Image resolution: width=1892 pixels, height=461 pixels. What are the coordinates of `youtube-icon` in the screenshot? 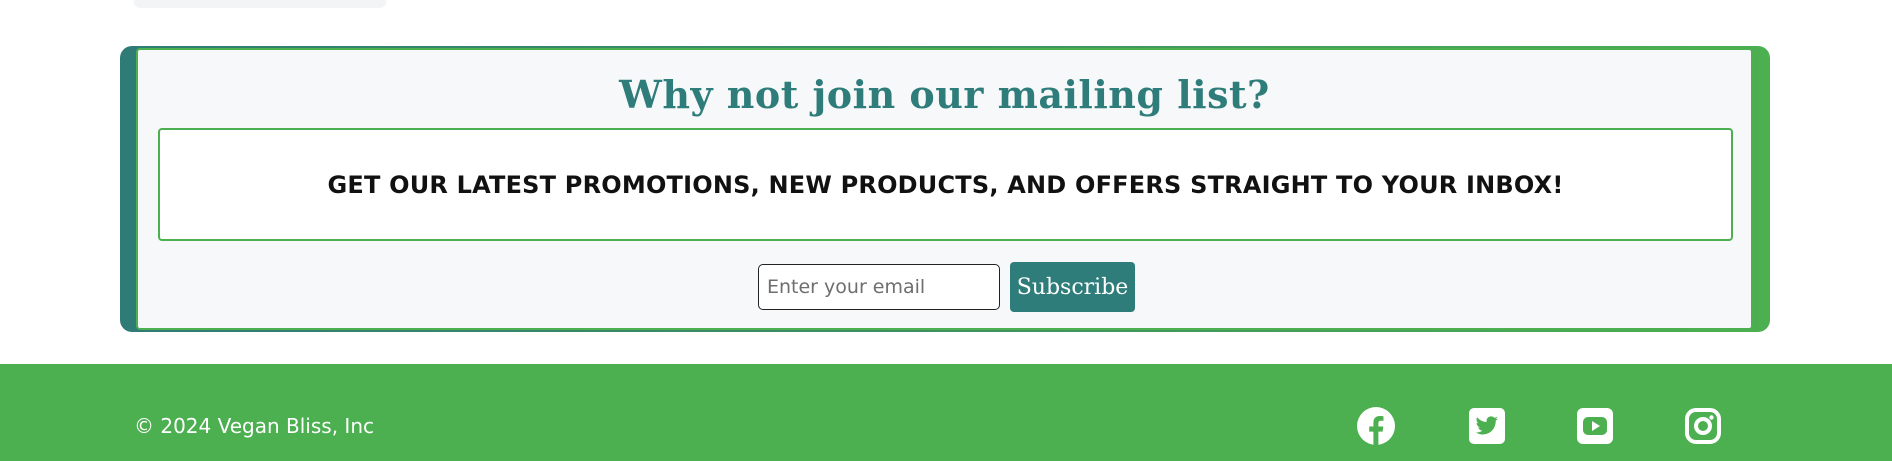 It's located at (1595, 426).